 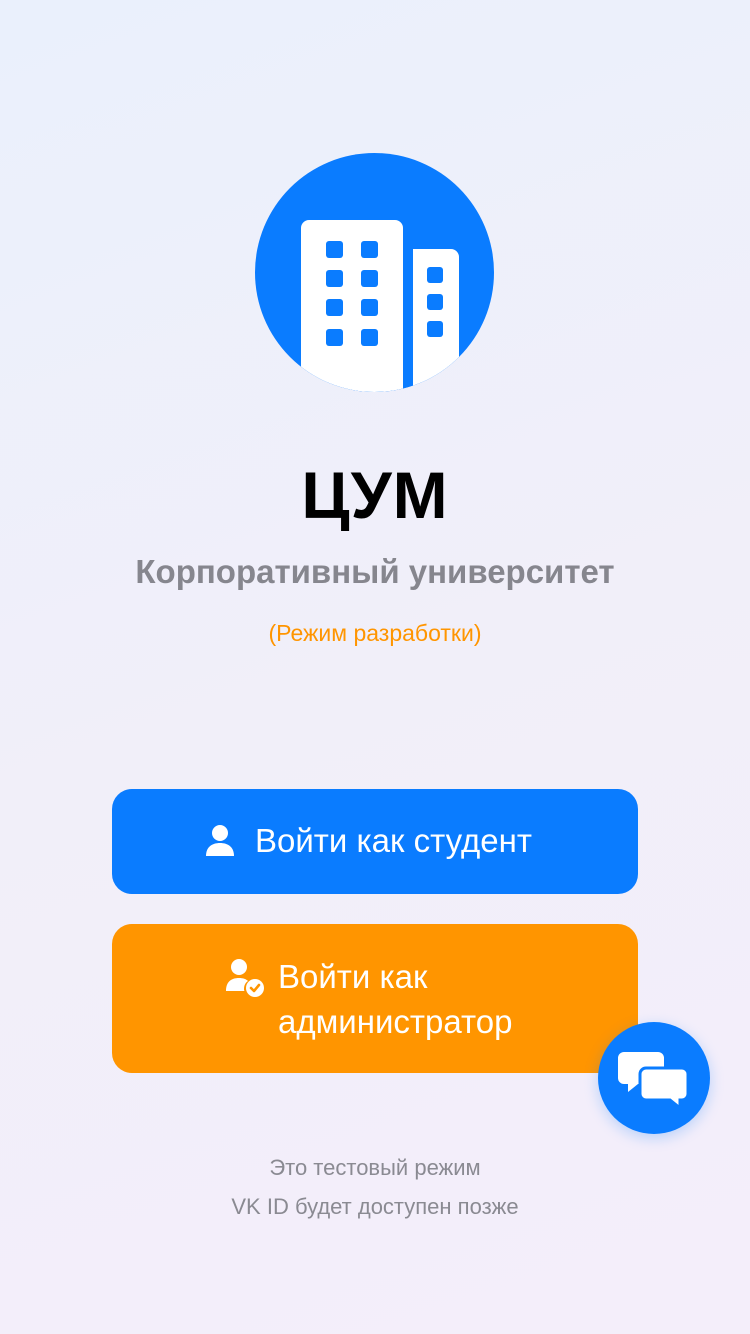 I want to click on login-admin-button: Войти как администратор, so click(x=375, y=998).